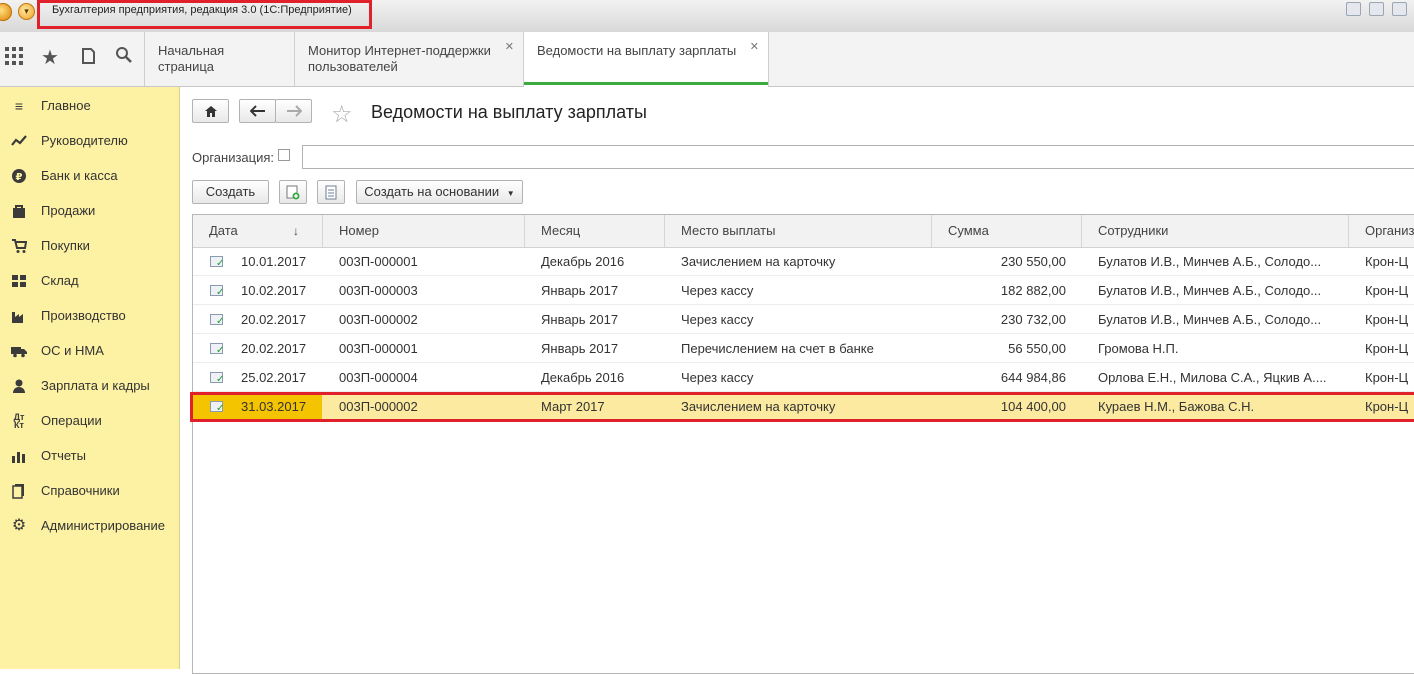 The image size is (1414, 674). Describe the element at coordinates (1353, 9) in the screenshot. I see `save-icon` at that location.